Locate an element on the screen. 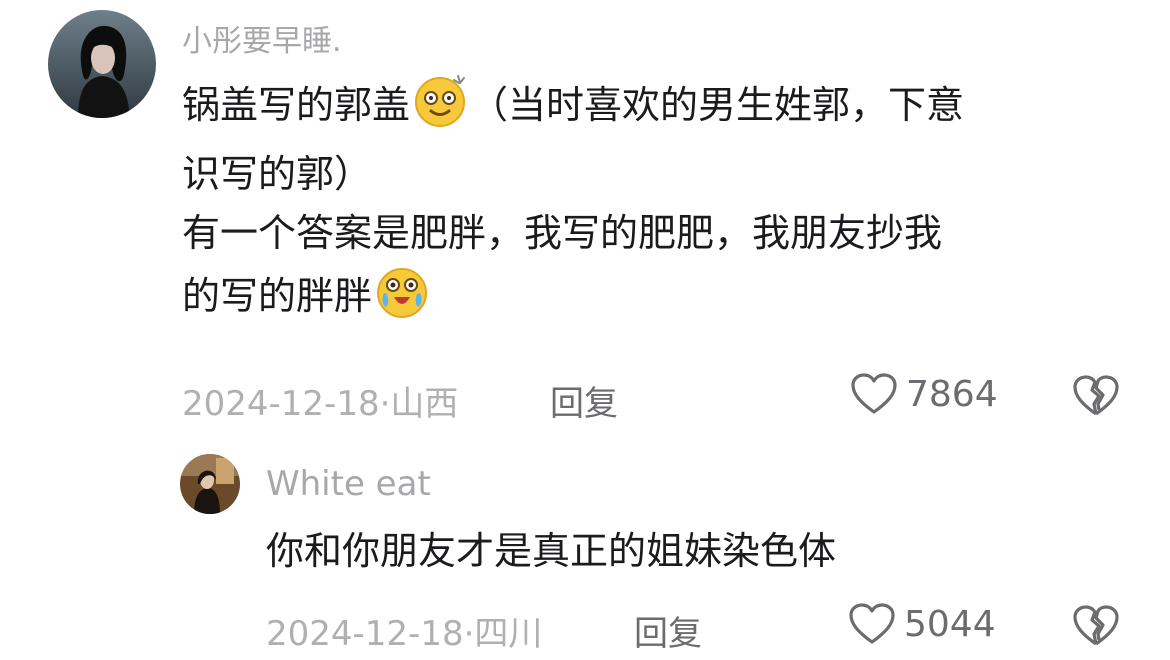 This screenshot has height=660, width=1170. comment-text-line-2: 识写的郭） is located at coordinates (277, 173).